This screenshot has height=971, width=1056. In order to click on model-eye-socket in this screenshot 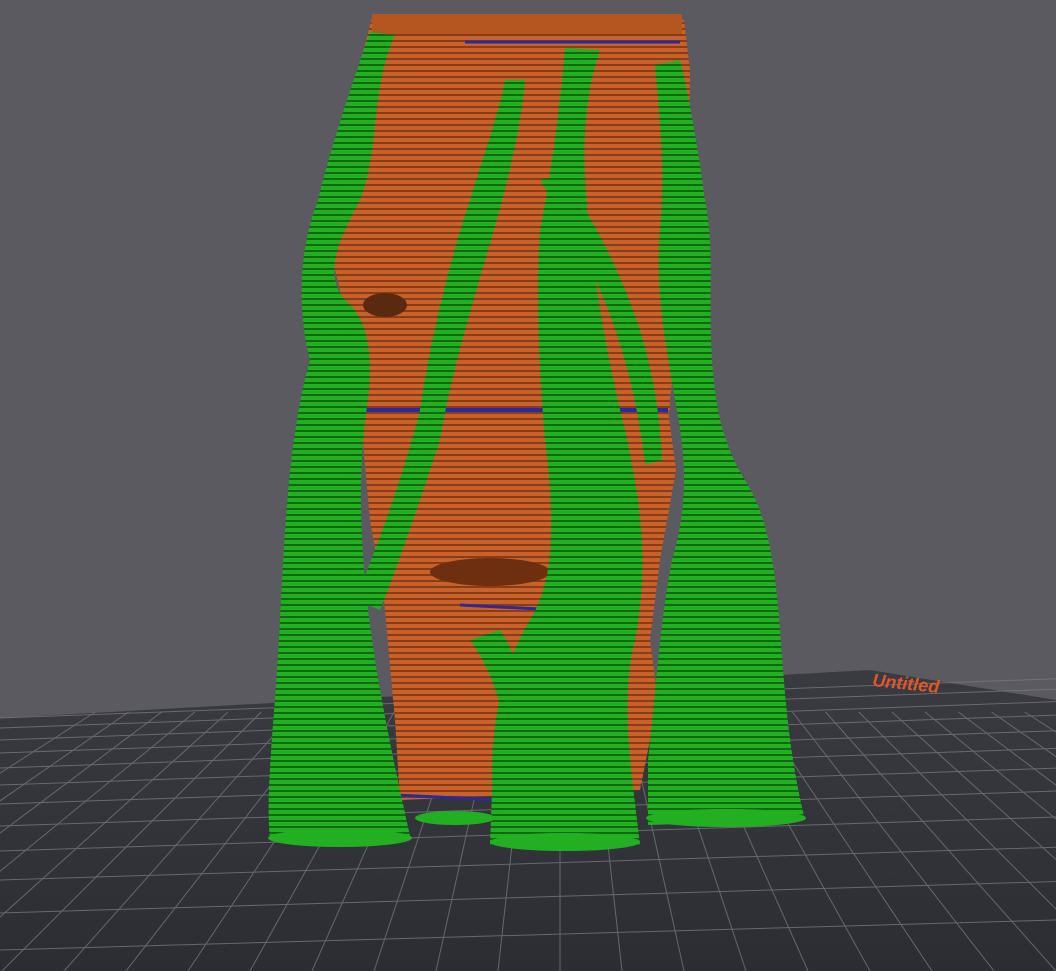, I will do `click(385, 305)`.